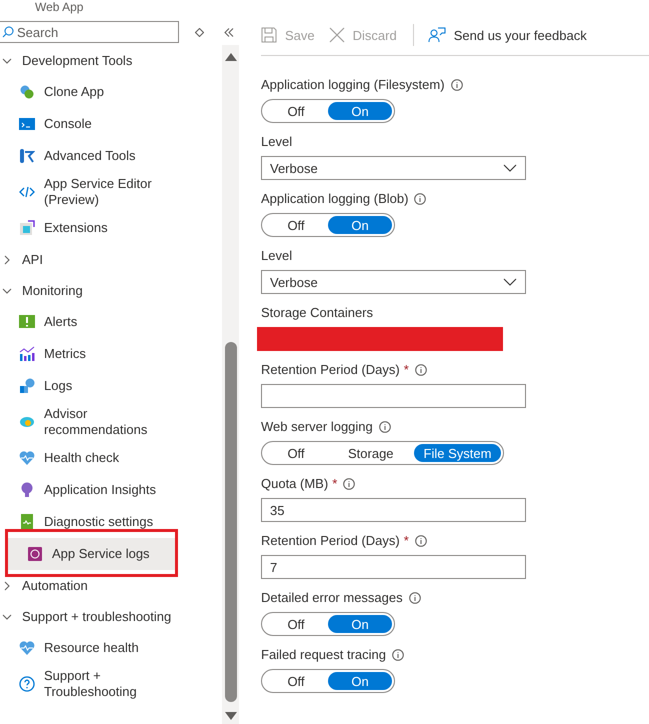 This screenshot has height=724, width=649. I want to click on circles-icon, so click(27, 92).